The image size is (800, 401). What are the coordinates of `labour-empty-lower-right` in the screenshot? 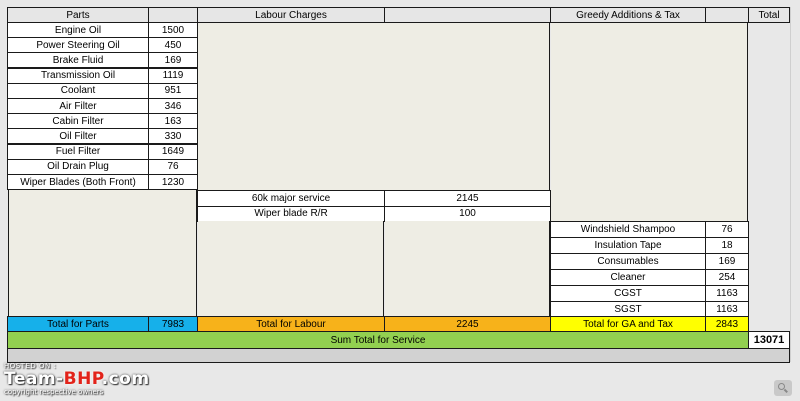 It's located at (467, 268).